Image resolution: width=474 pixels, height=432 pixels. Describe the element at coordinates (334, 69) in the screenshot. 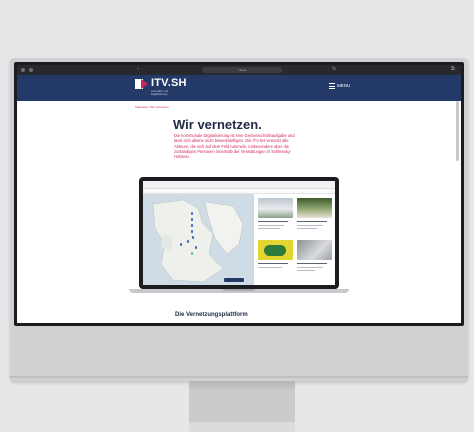

I see `reload-icon: ↻` at that location.